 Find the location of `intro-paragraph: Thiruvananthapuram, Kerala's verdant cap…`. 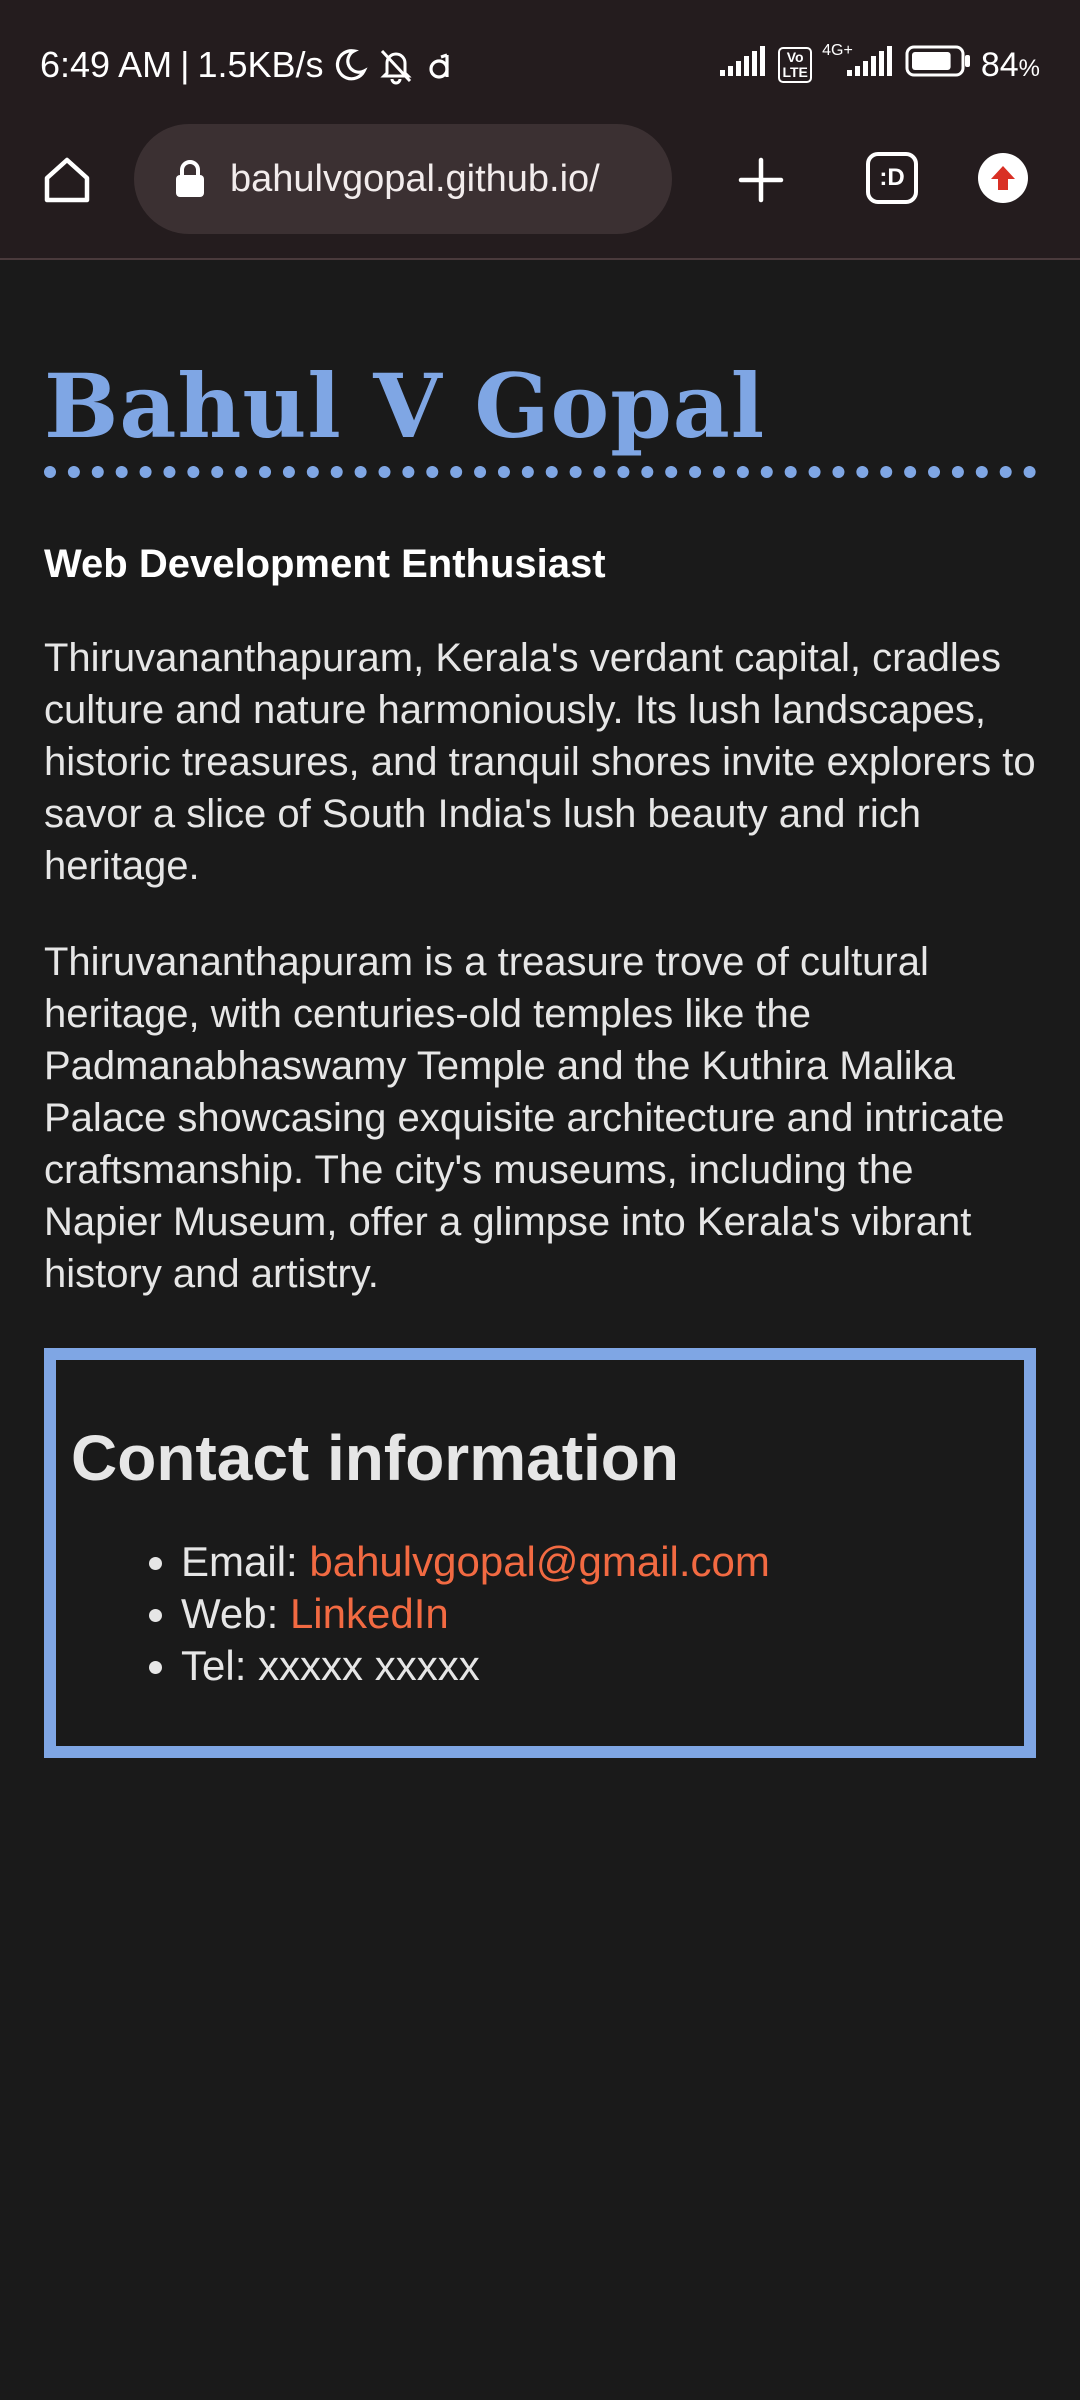

intro-paragraph: Thiruvananthapuram, Kerala's verdant cap… is located at coordinates (540, 762).